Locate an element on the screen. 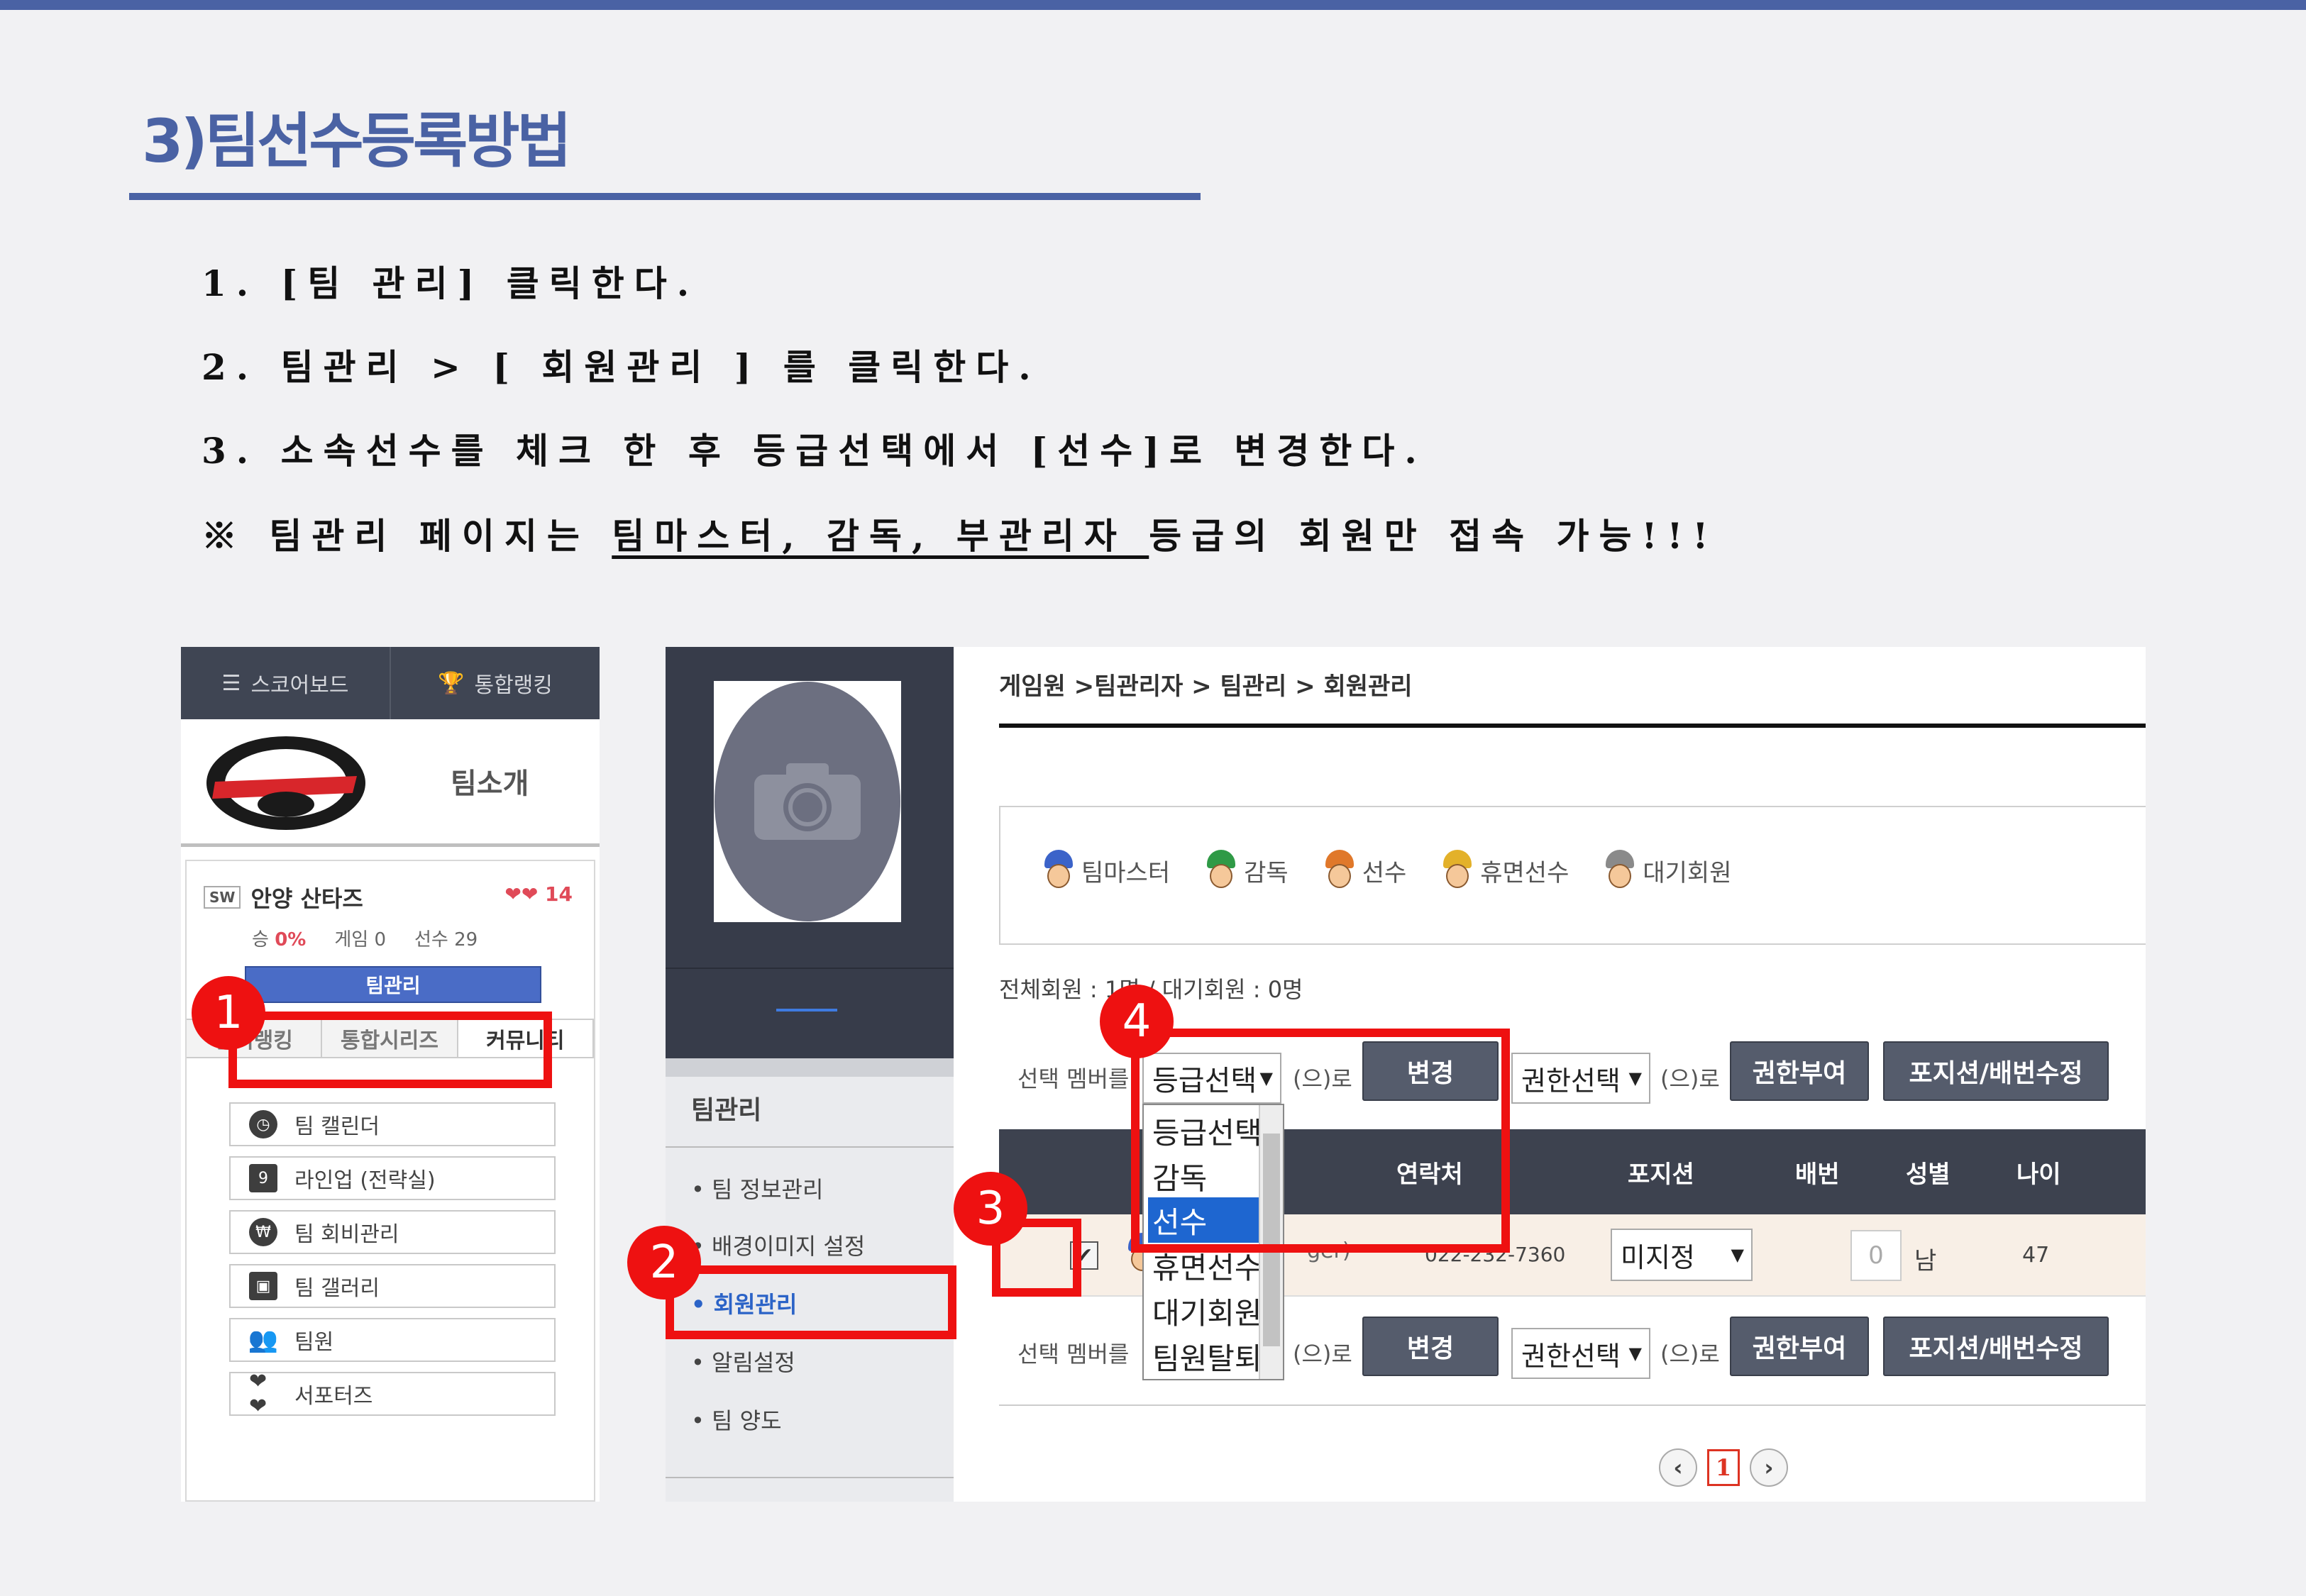 The image size is (2306, 1596). header-gender: 성별 is located at coordinates (1928, 1174).